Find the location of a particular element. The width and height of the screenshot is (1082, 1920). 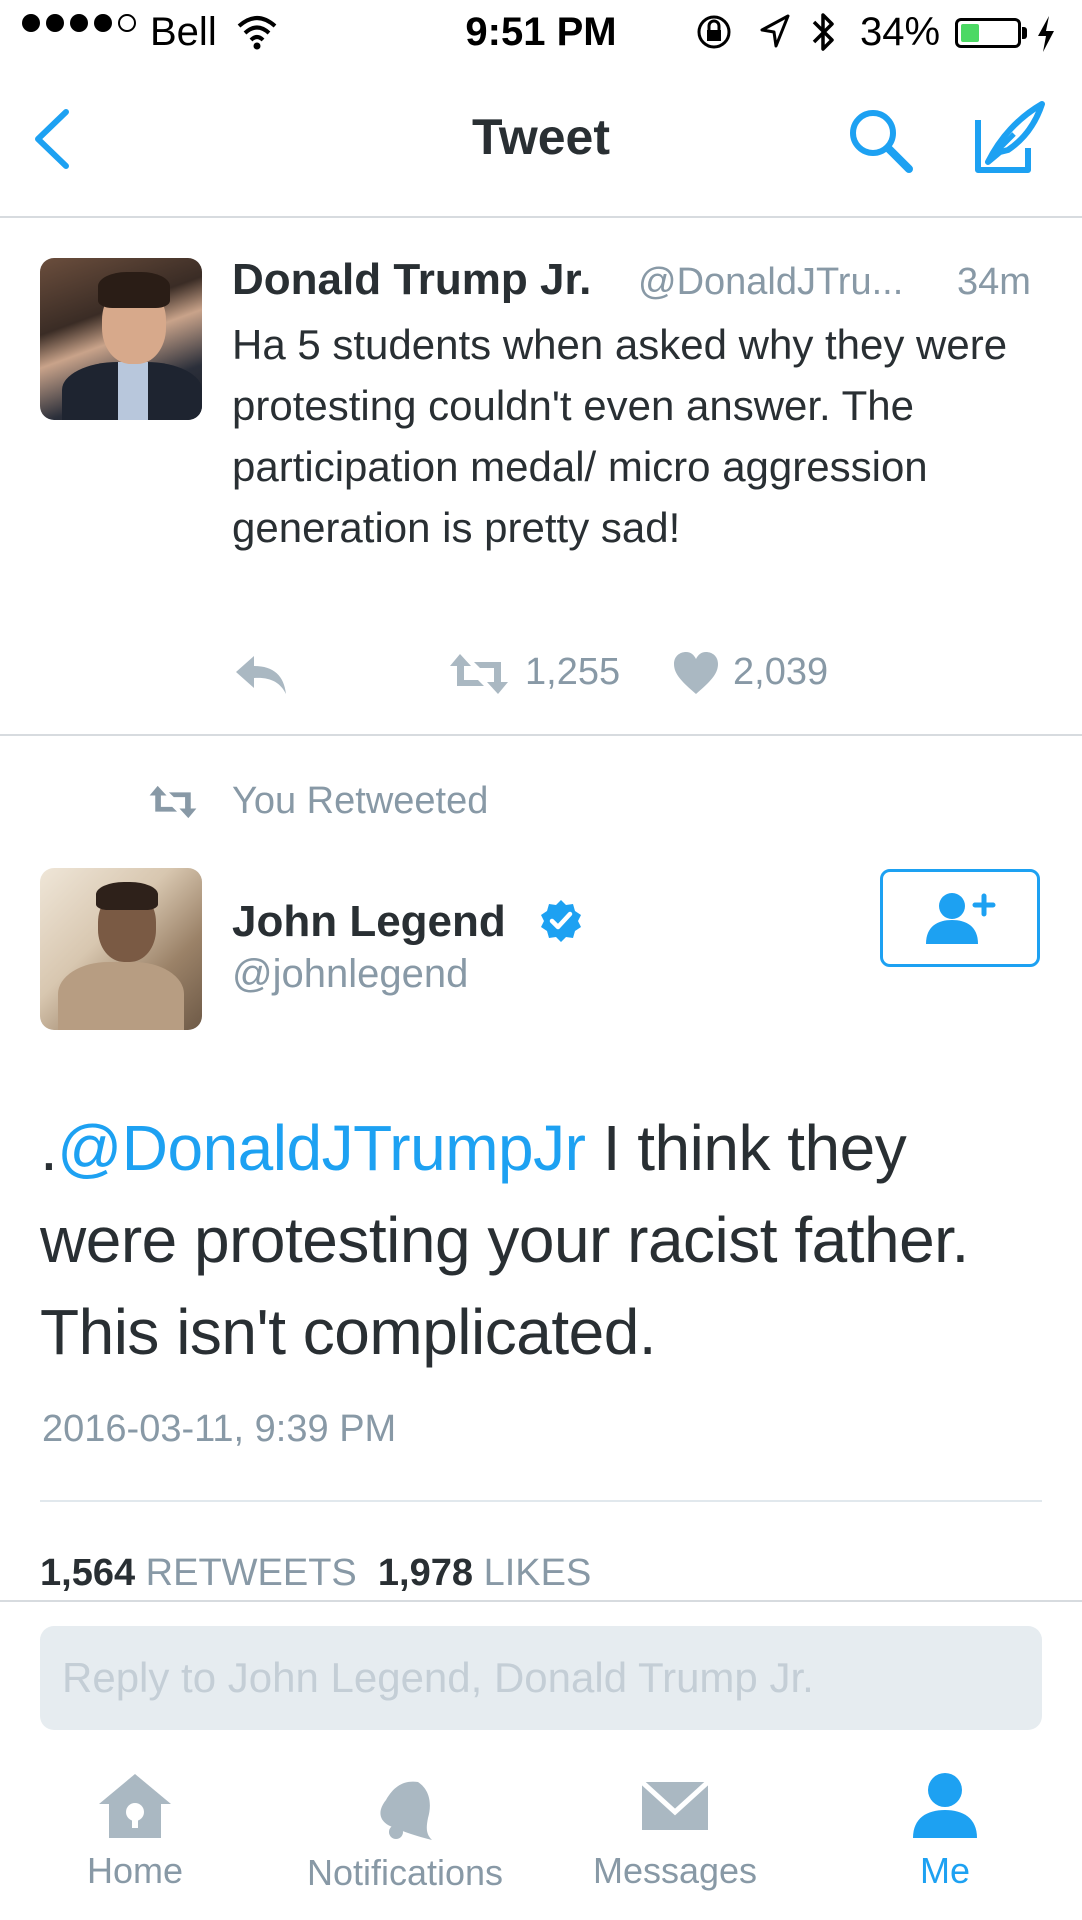

person-icon is located at coordinates (945, 1805).